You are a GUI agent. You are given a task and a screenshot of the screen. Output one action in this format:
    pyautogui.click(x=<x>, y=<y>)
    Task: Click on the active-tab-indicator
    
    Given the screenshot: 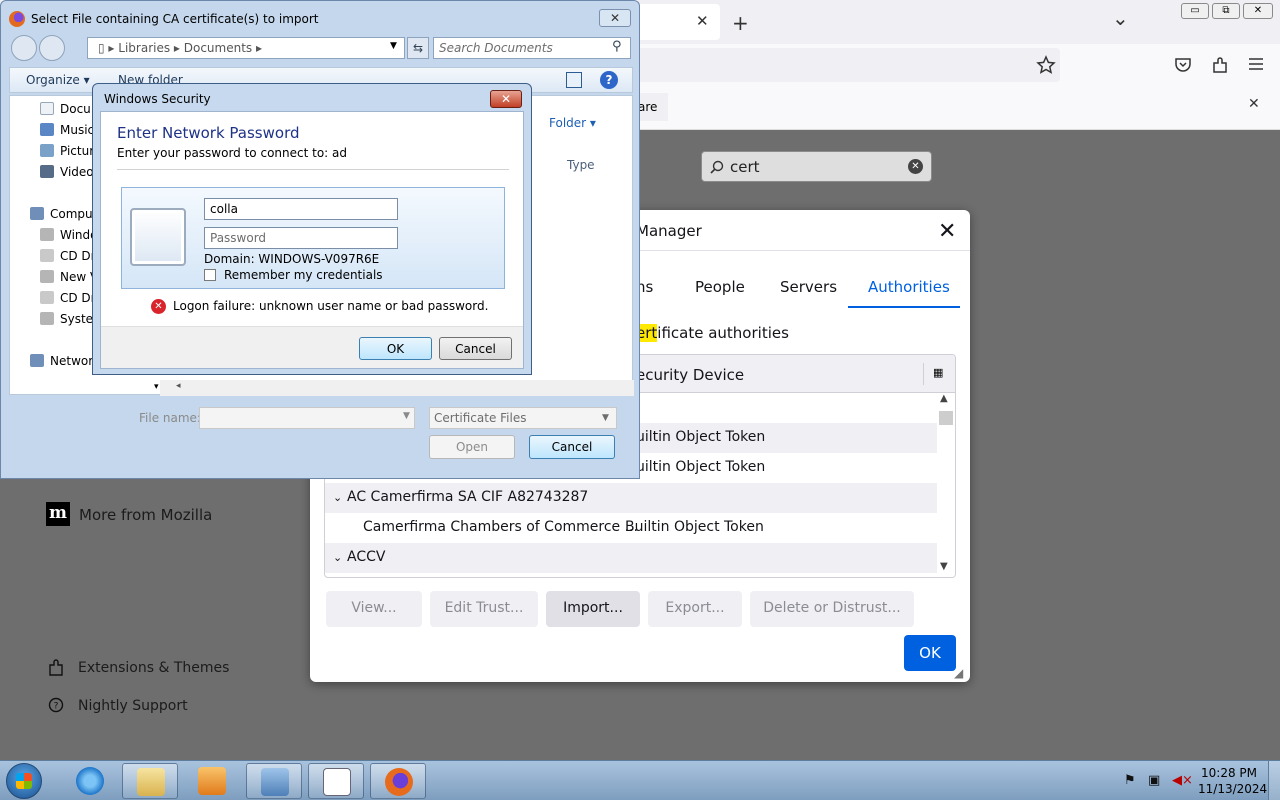 What is the action you would take?
    pyautogui.click(x=904, y=307)
    